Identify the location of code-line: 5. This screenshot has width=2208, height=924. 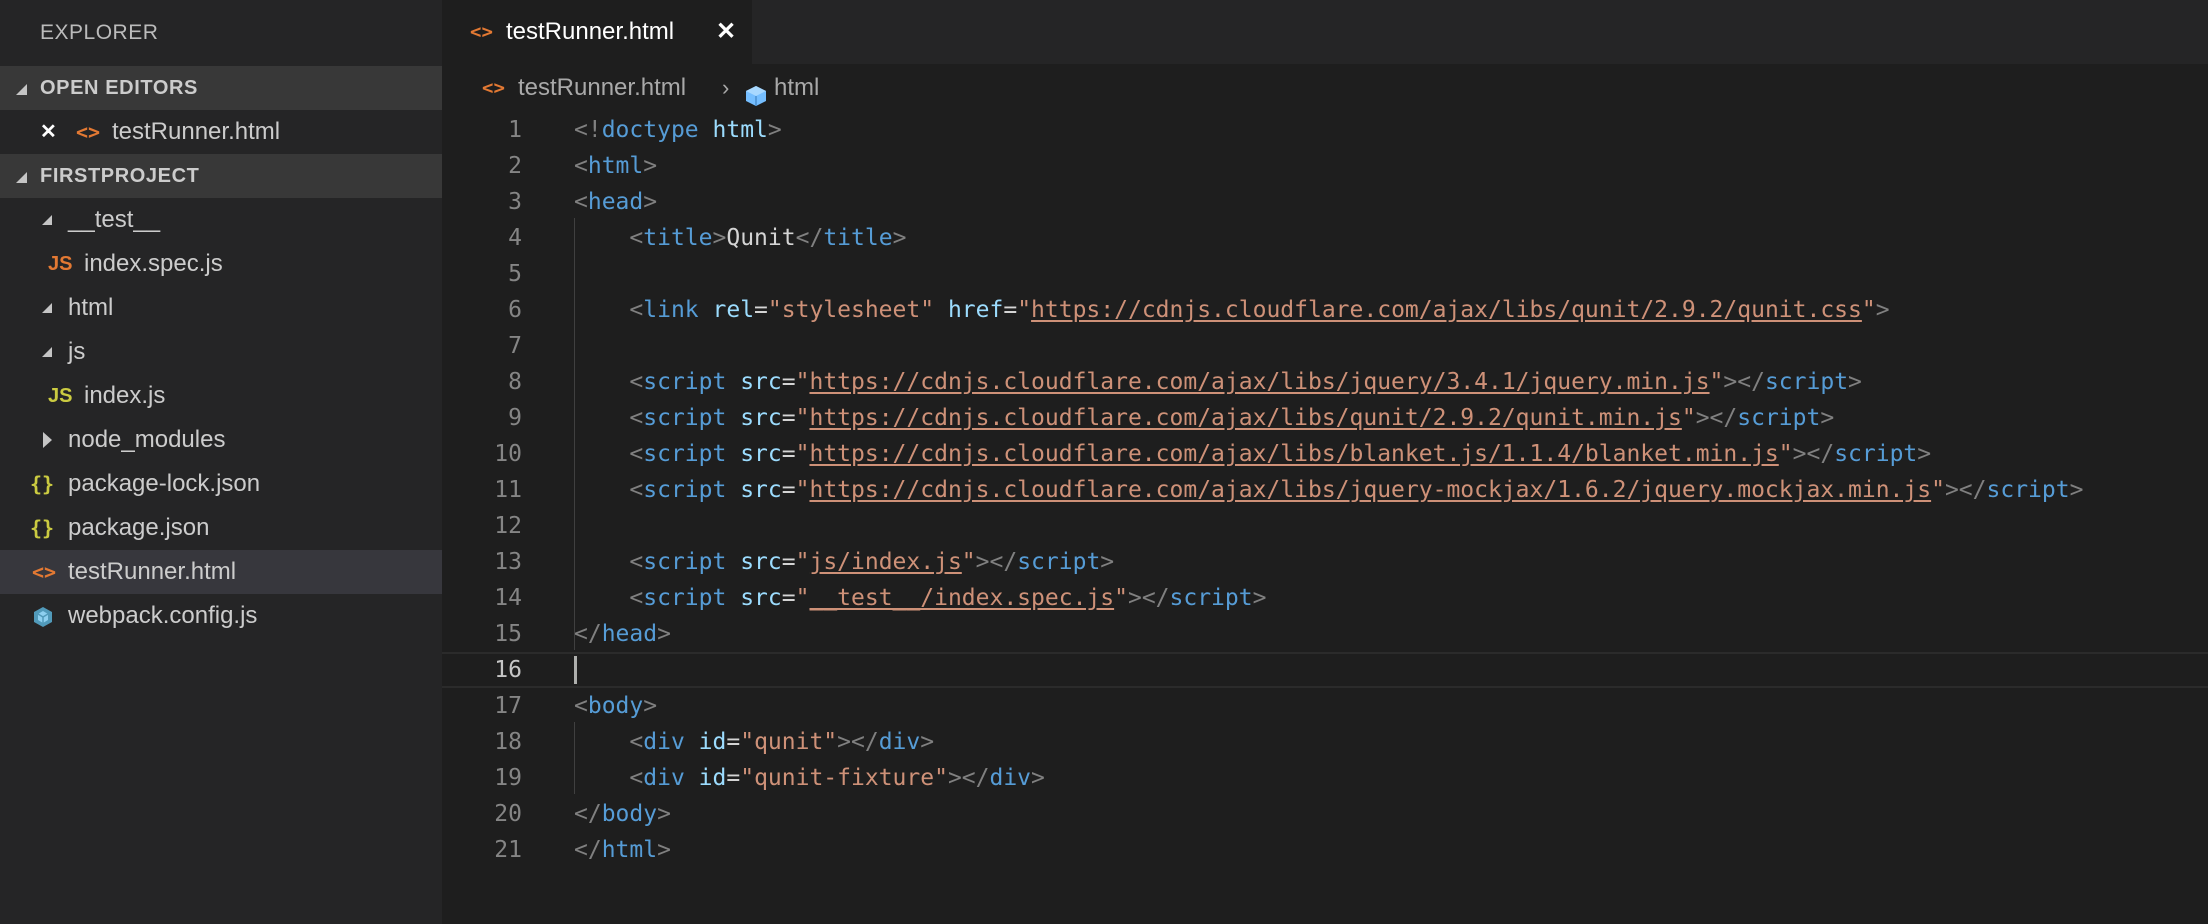
(1325, 274).